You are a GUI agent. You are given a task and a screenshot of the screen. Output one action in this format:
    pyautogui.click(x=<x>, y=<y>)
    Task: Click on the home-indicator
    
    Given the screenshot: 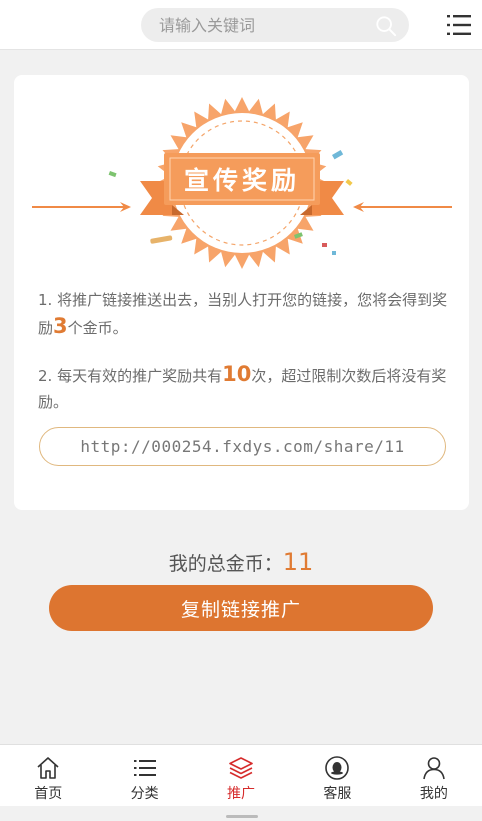 What is the action you would take?
    pyautogui.click(x=242, y=816)
    